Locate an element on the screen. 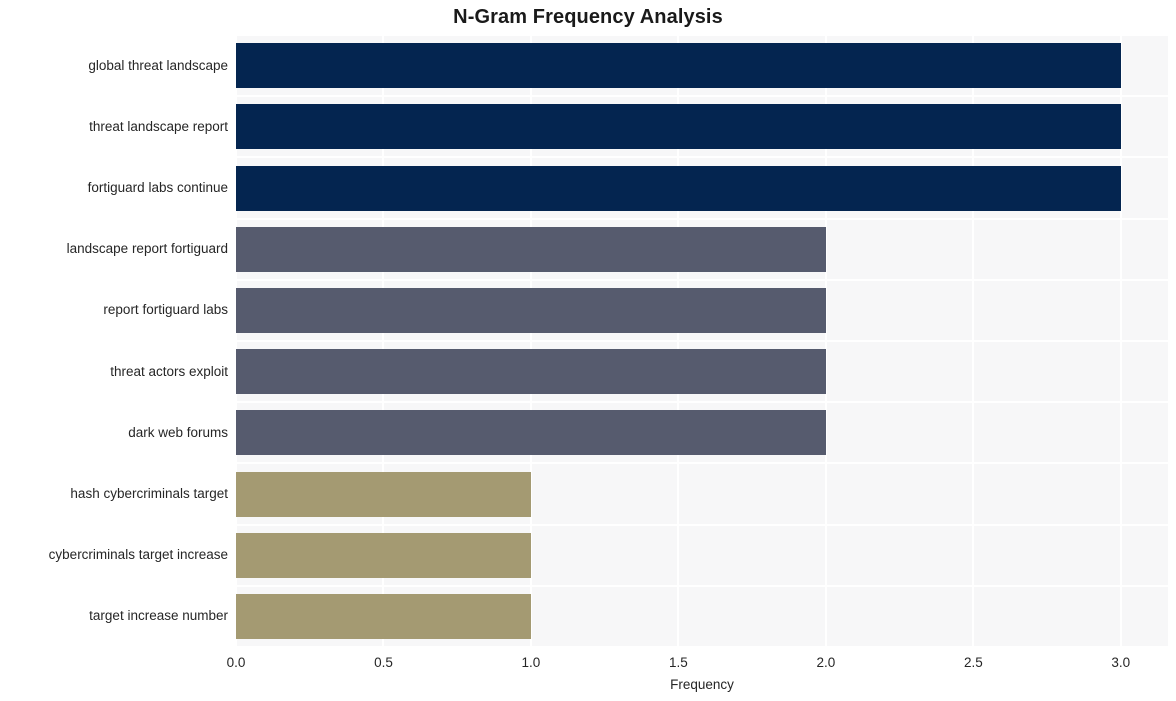  y-axis-tick-label: cybercriminals target increase is located at coordinates (138, 555).